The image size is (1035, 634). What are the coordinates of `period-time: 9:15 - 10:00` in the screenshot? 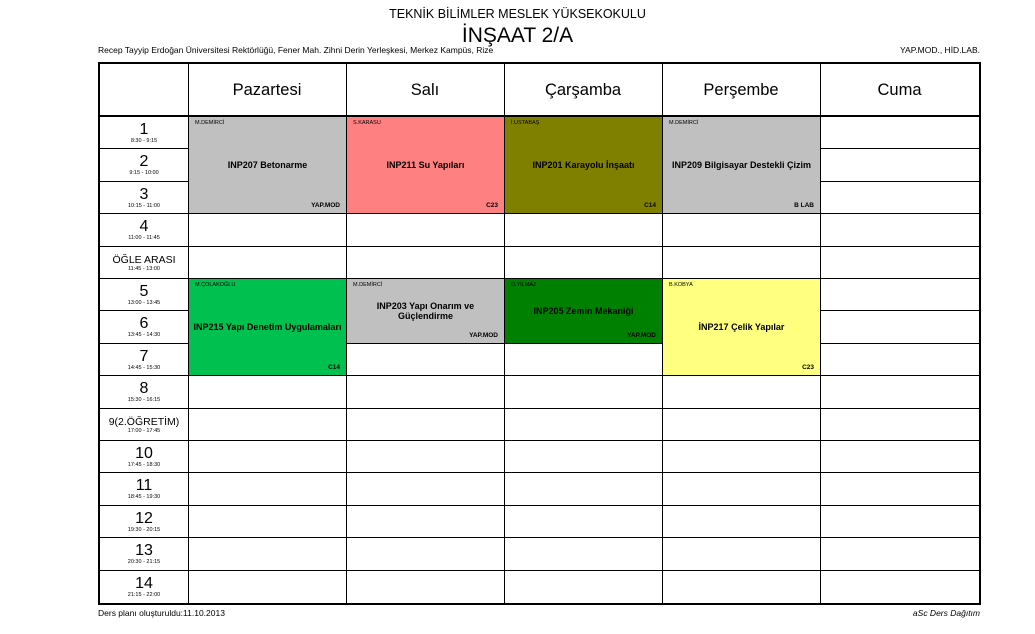 It's located at (144, 173).